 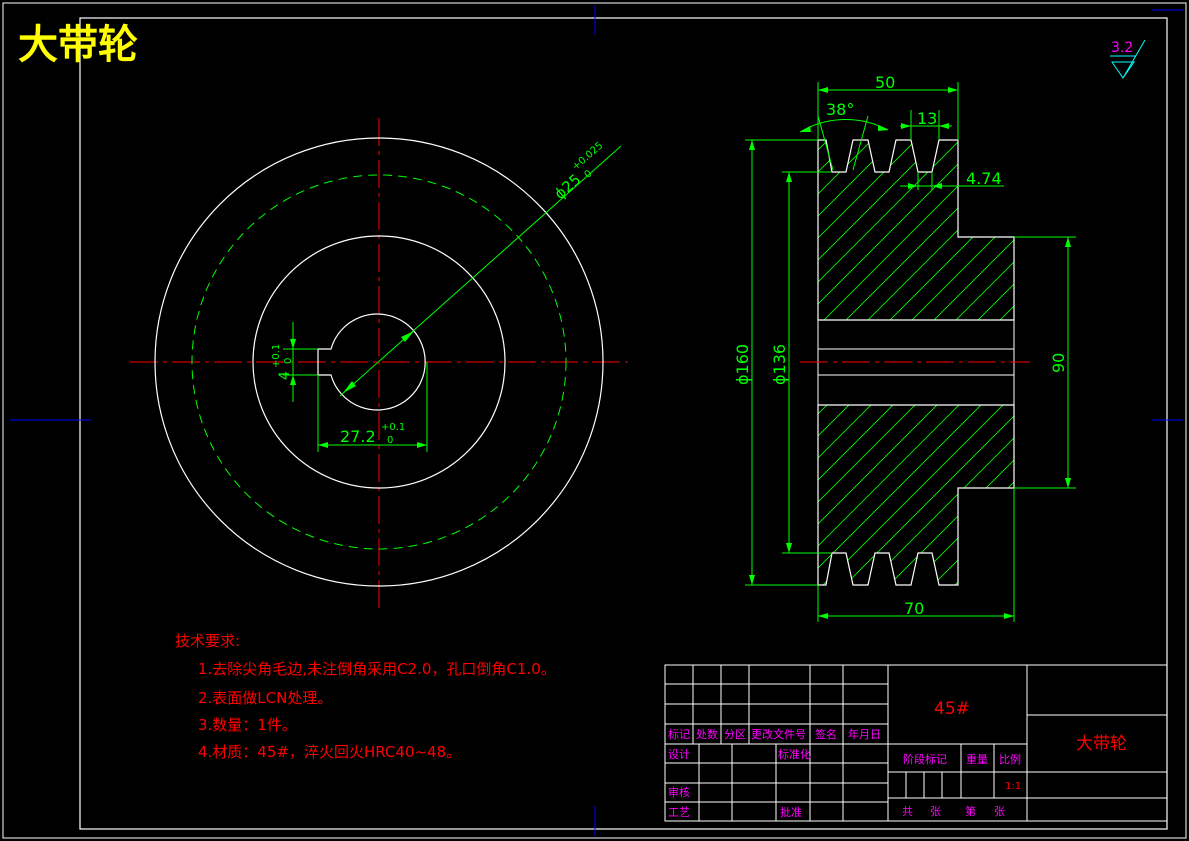 I want to click on tb-col-fenqu: 分区, so click(x=735, y=734).